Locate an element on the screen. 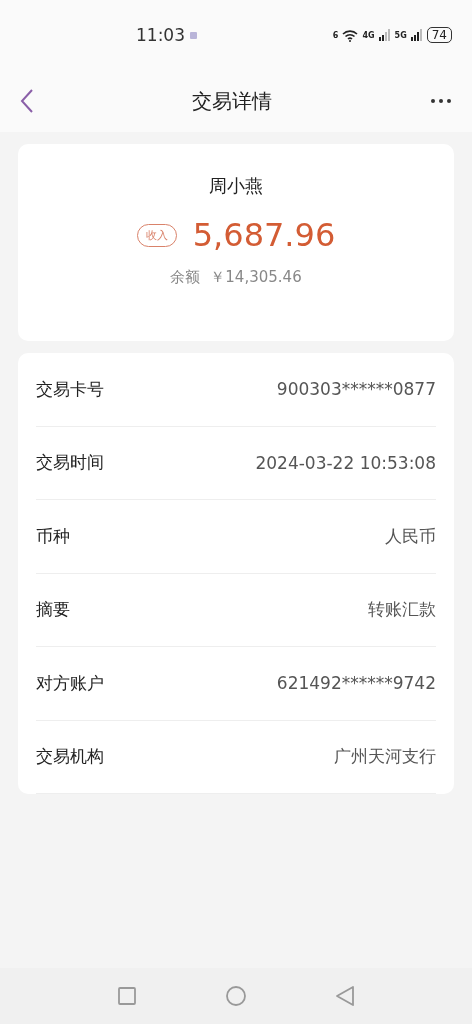 The width and height of the screenshot is (472, 1024). detail-value: 621492******9742 is located at coordinates (356, 683).